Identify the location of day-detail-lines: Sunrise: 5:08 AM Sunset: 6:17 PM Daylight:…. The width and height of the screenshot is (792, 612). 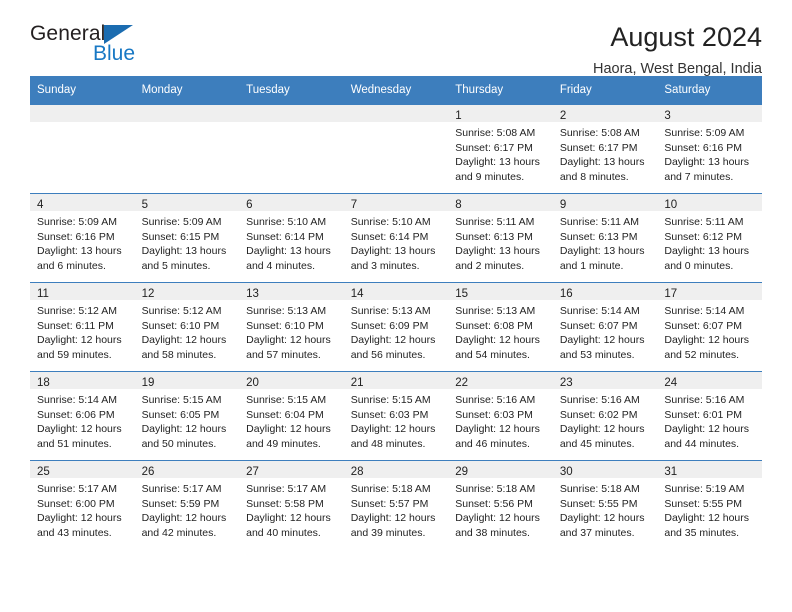
(605, 153).